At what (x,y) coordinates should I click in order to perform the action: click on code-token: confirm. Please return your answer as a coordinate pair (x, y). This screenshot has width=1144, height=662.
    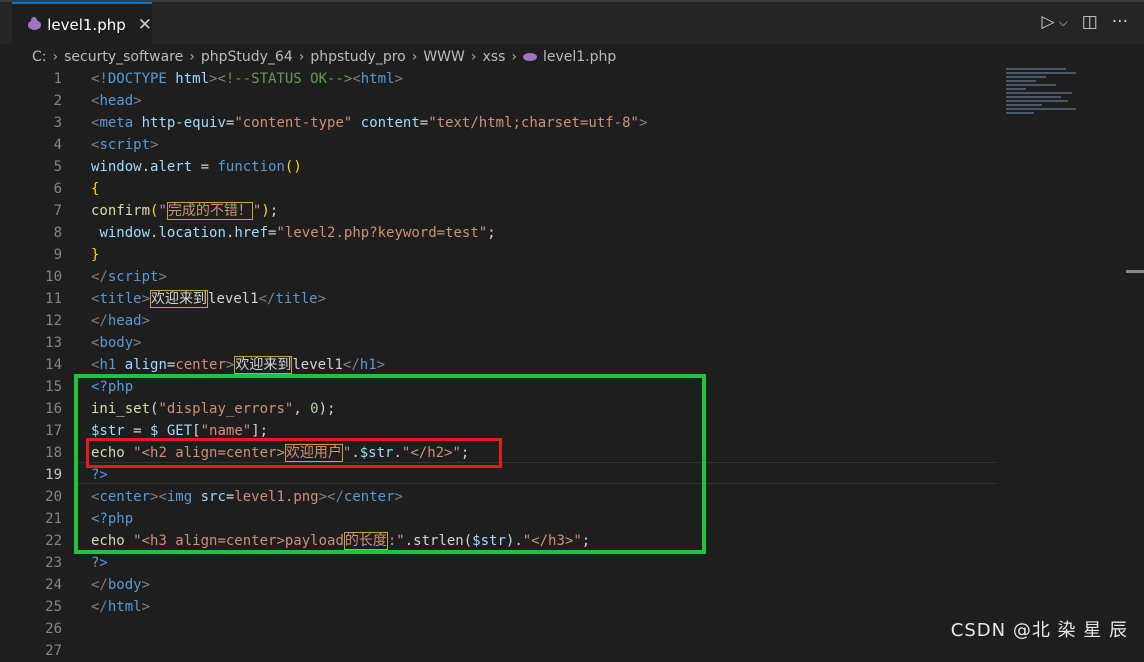
    Looking at the image, I should click on (121, 211).